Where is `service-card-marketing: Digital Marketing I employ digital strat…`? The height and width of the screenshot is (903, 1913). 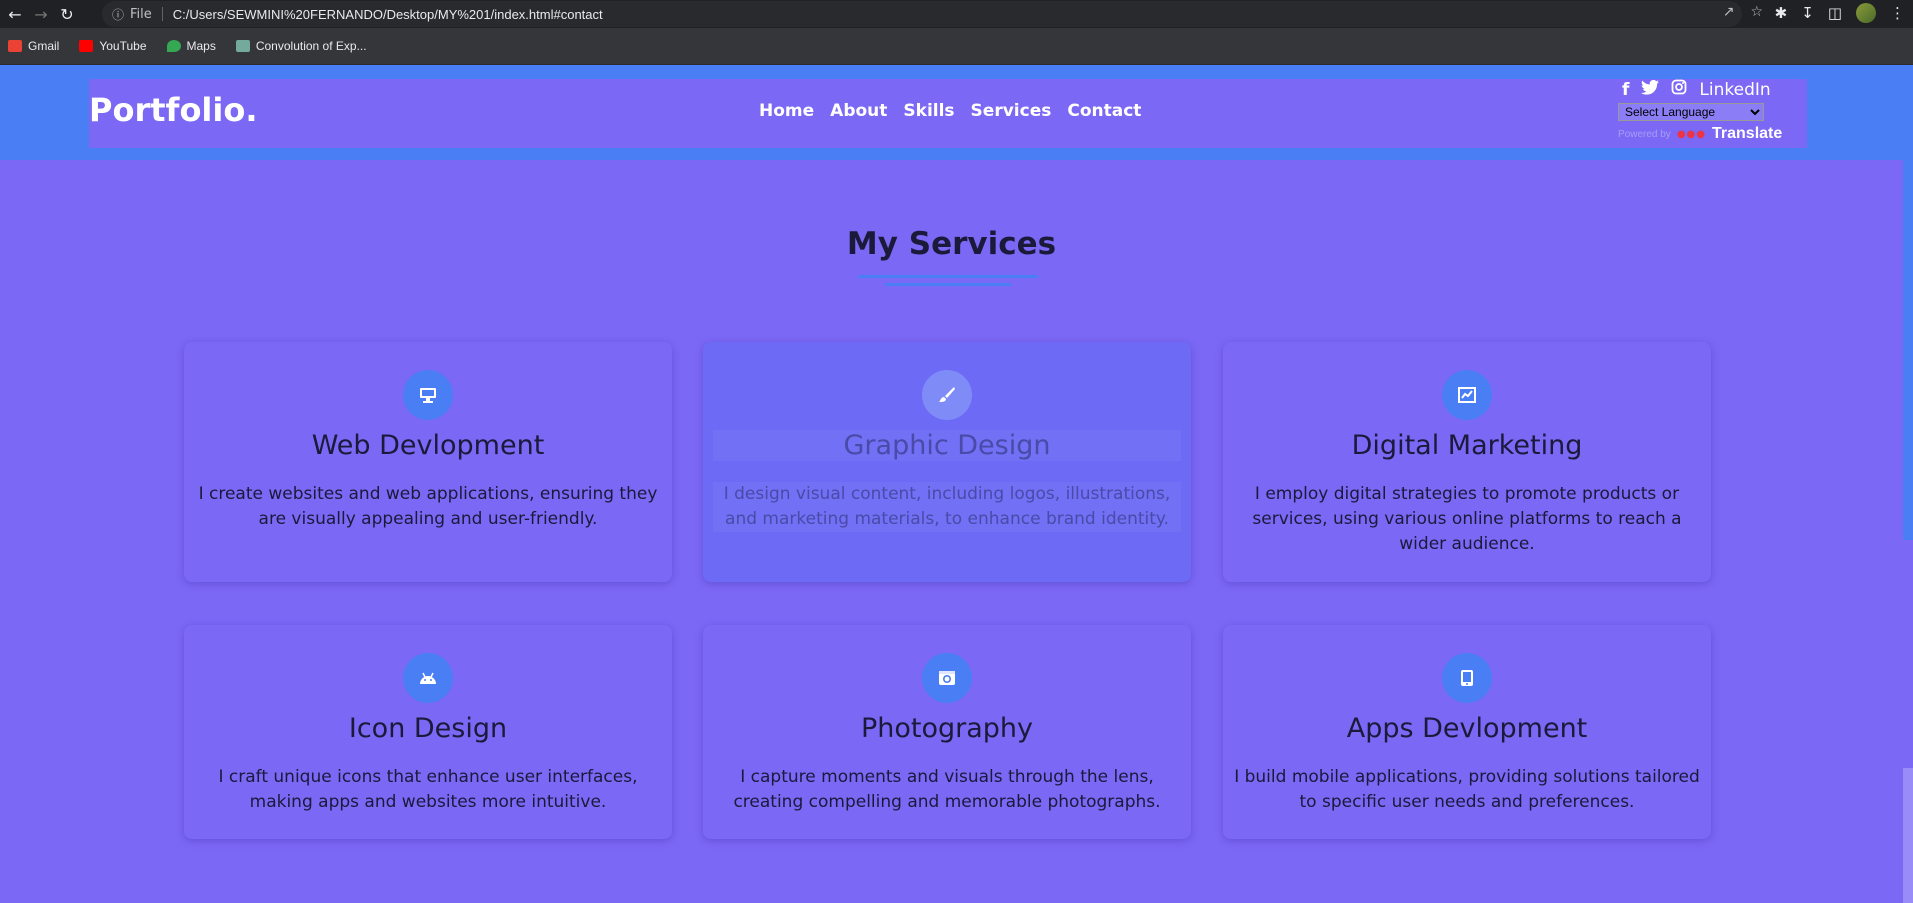
service-card-marketing: Digital Marketing I employ digital strat… is located at coordinates (1467, 462).